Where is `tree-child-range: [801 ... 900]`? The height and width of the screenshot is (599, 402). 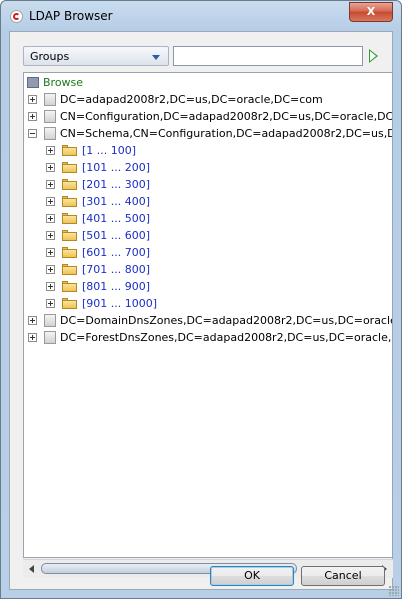
tree-child-range: [801 ... 900] is located at coordinates (208, 286).